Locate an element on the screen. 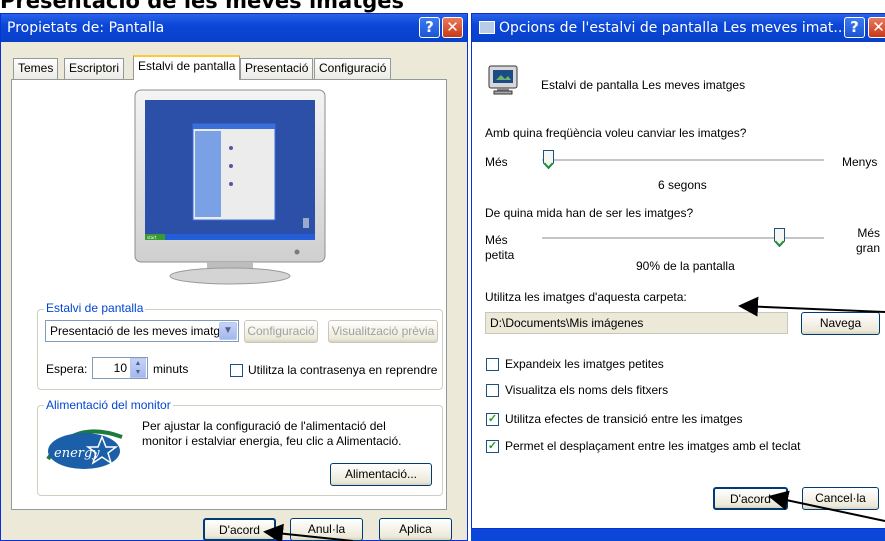 The height and width of the screenshot is (541, 885). spin-arrows-icon: ▲ ▼ is located at coordinates (138, 368).